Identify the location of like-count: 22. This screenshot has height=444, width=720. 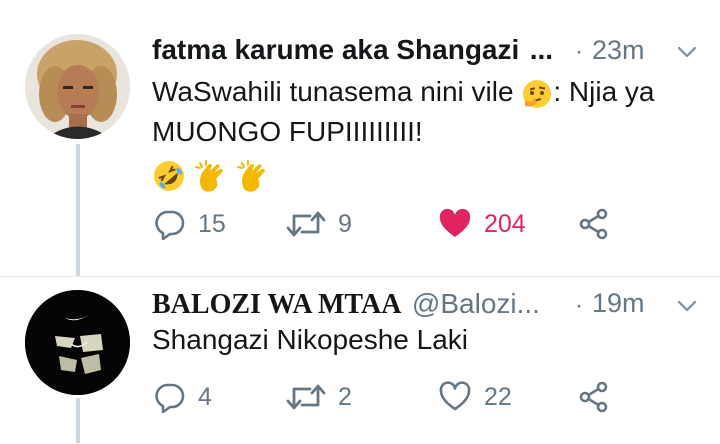
(498, 396).